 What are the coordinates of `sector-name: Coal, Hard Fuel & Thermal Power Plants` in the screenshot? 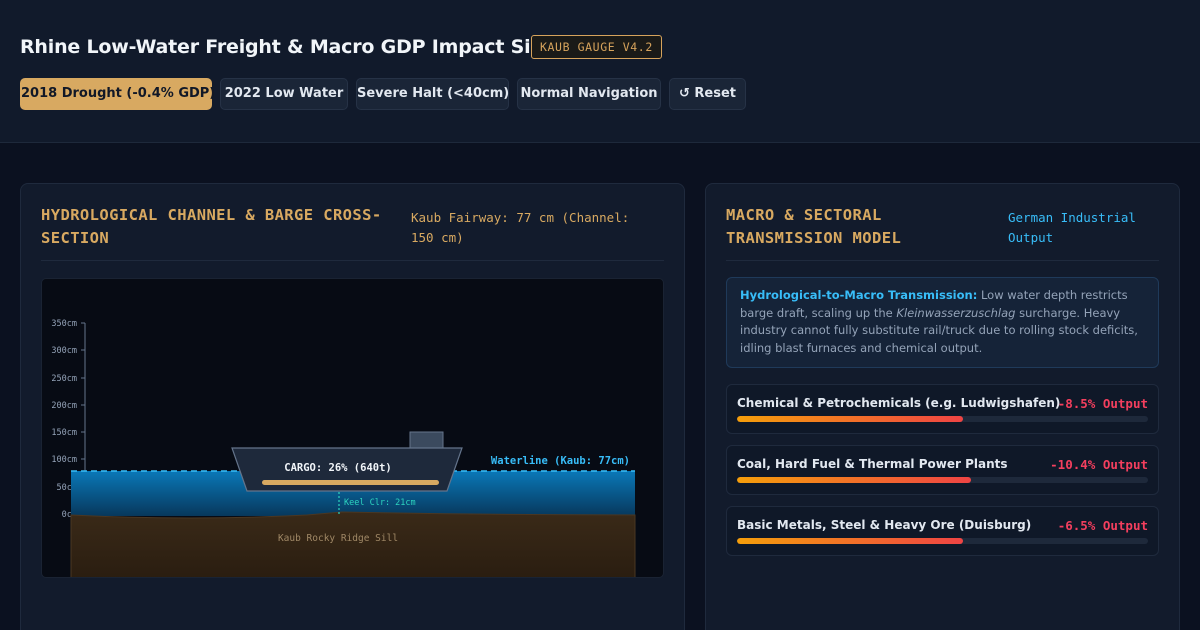 It's located at (872, 464).